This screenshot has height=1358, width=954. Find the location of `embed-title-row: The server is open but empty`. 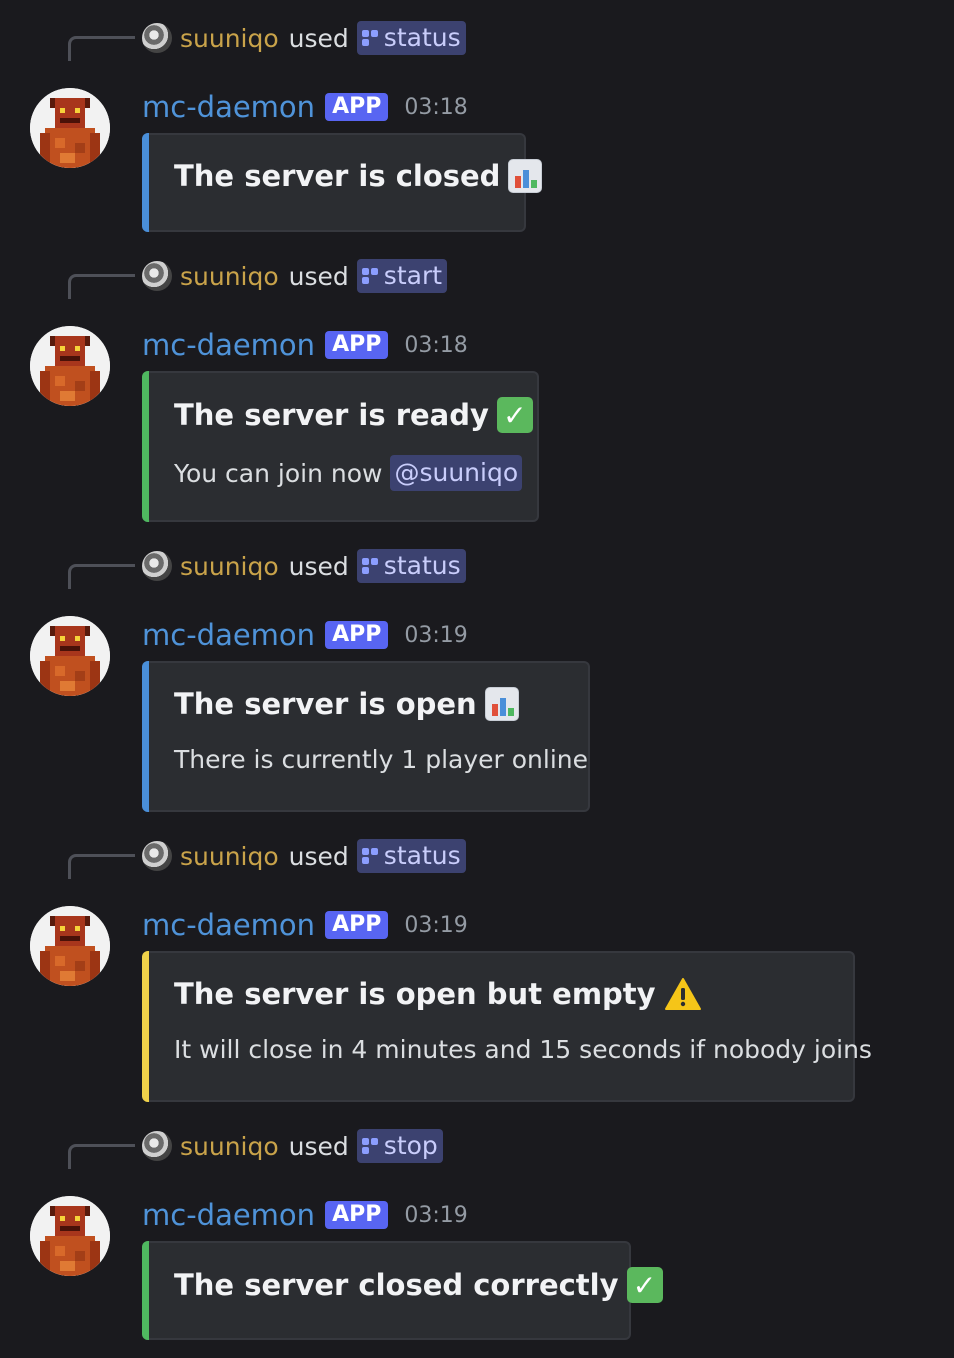

embed-title-row: The server is open but empty is located at coordinates (438, 994).